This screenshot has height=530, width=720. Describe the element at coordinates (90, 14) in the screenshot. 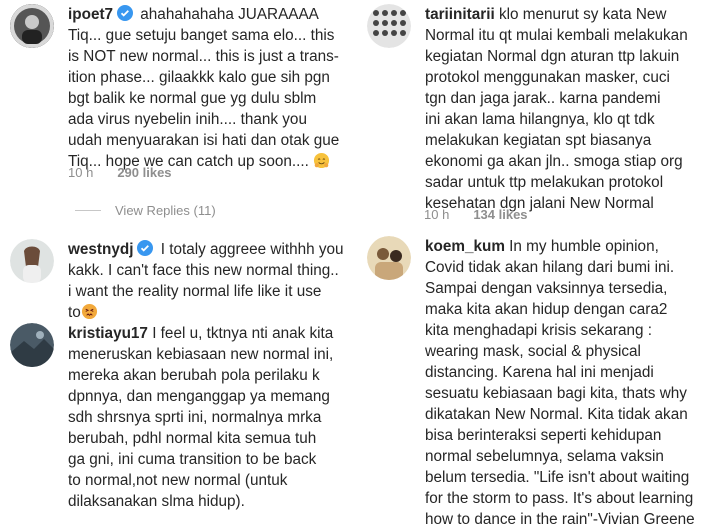

I see `username: ipoet7` at that location.